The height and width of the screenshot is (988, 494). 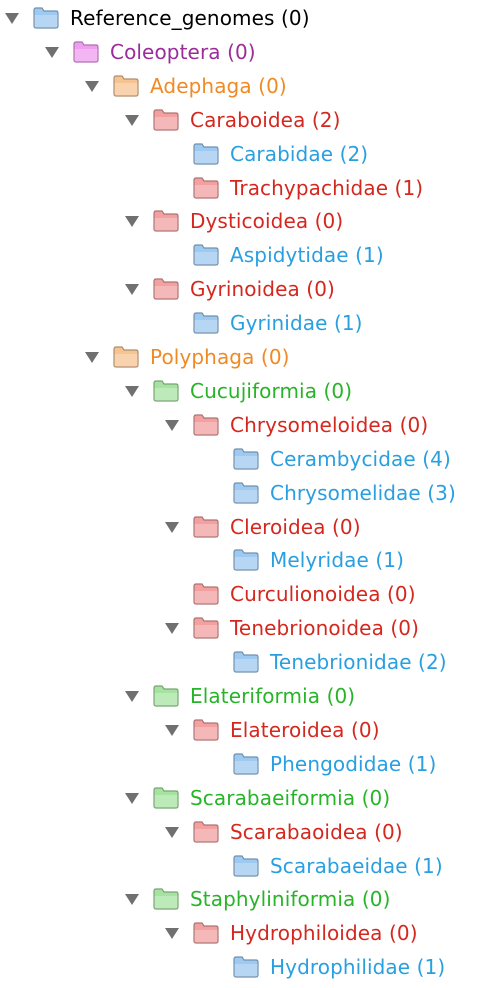 What do you see at coordinates (247, 832) in the screenshot?
I see `tree-node: Scarabaoidea (0)` at bounding box center [247, 832].